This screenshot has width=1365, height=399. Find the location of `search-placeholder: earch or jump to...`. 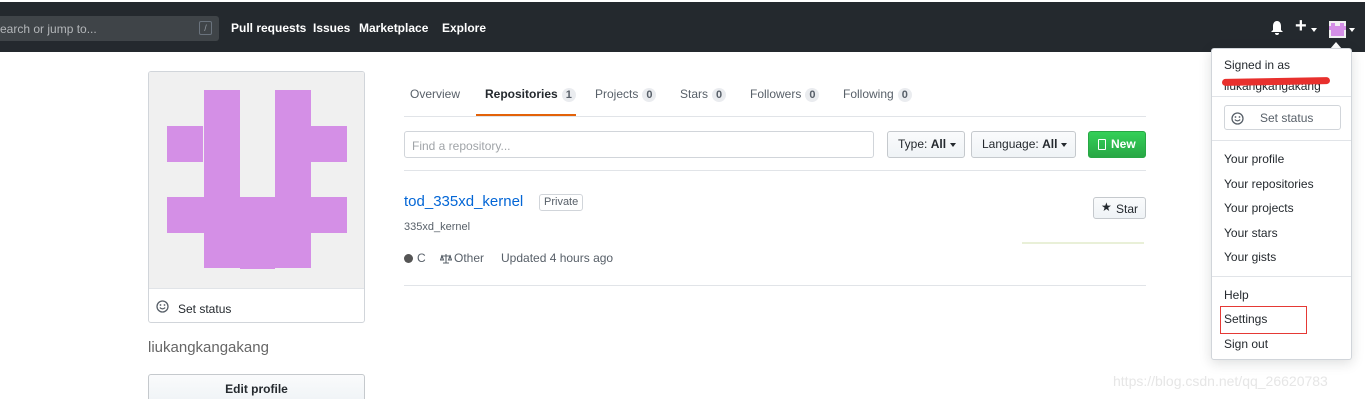

search-placeholder: earch or jump to... is located at coordinates (48, 29).